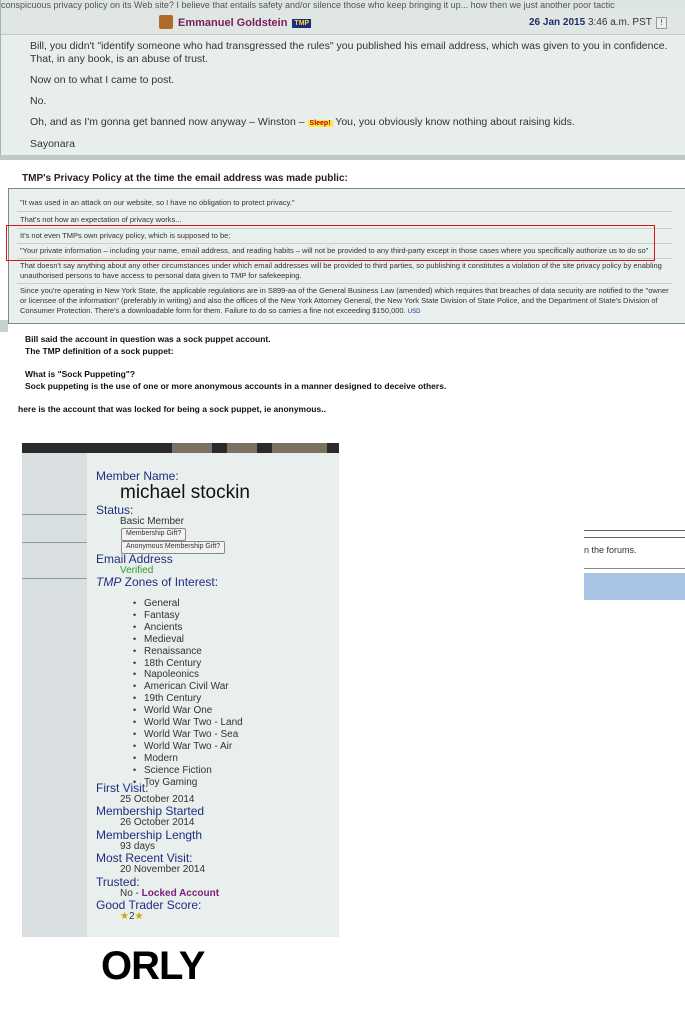  I want to click on membership-gift-button: Membership Gift?, so click(154, 534).